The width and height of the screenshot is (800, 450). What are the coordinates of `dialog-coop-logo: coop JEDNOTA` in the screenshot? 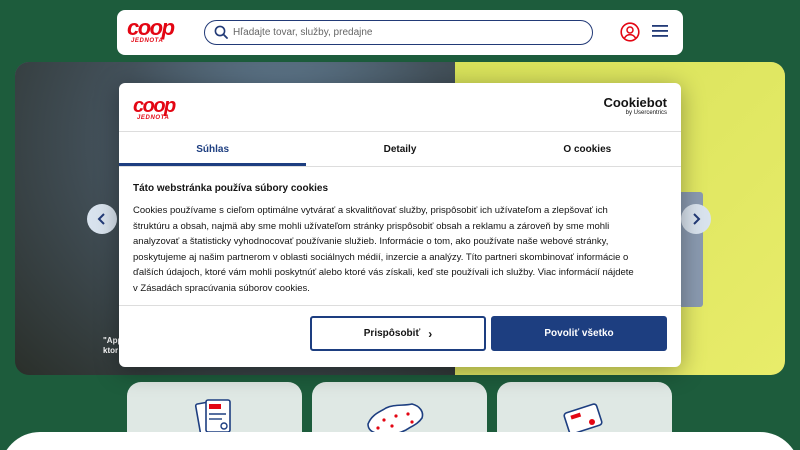 It's located at (154, 108).